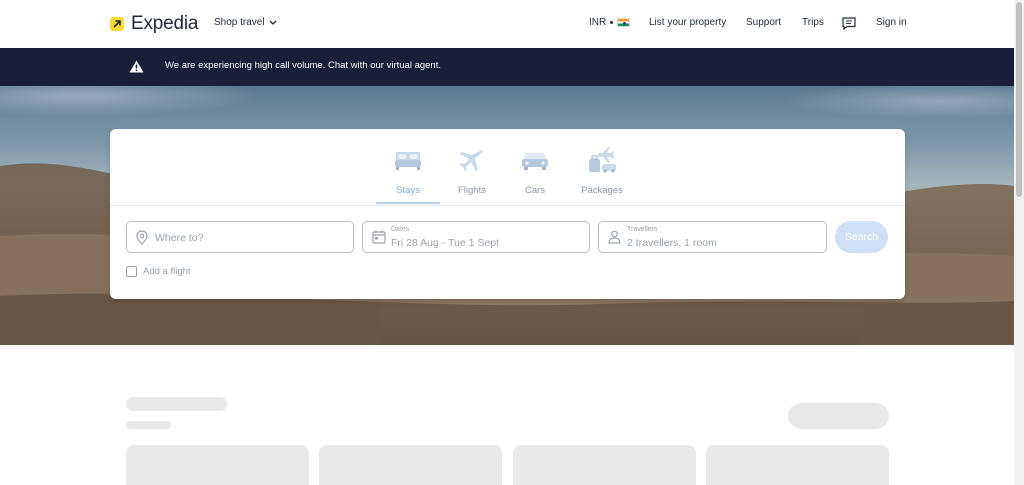 The width and height of the screenshot is (1024, 485). I want to click on currency-selector: INR, so click(610, 22).